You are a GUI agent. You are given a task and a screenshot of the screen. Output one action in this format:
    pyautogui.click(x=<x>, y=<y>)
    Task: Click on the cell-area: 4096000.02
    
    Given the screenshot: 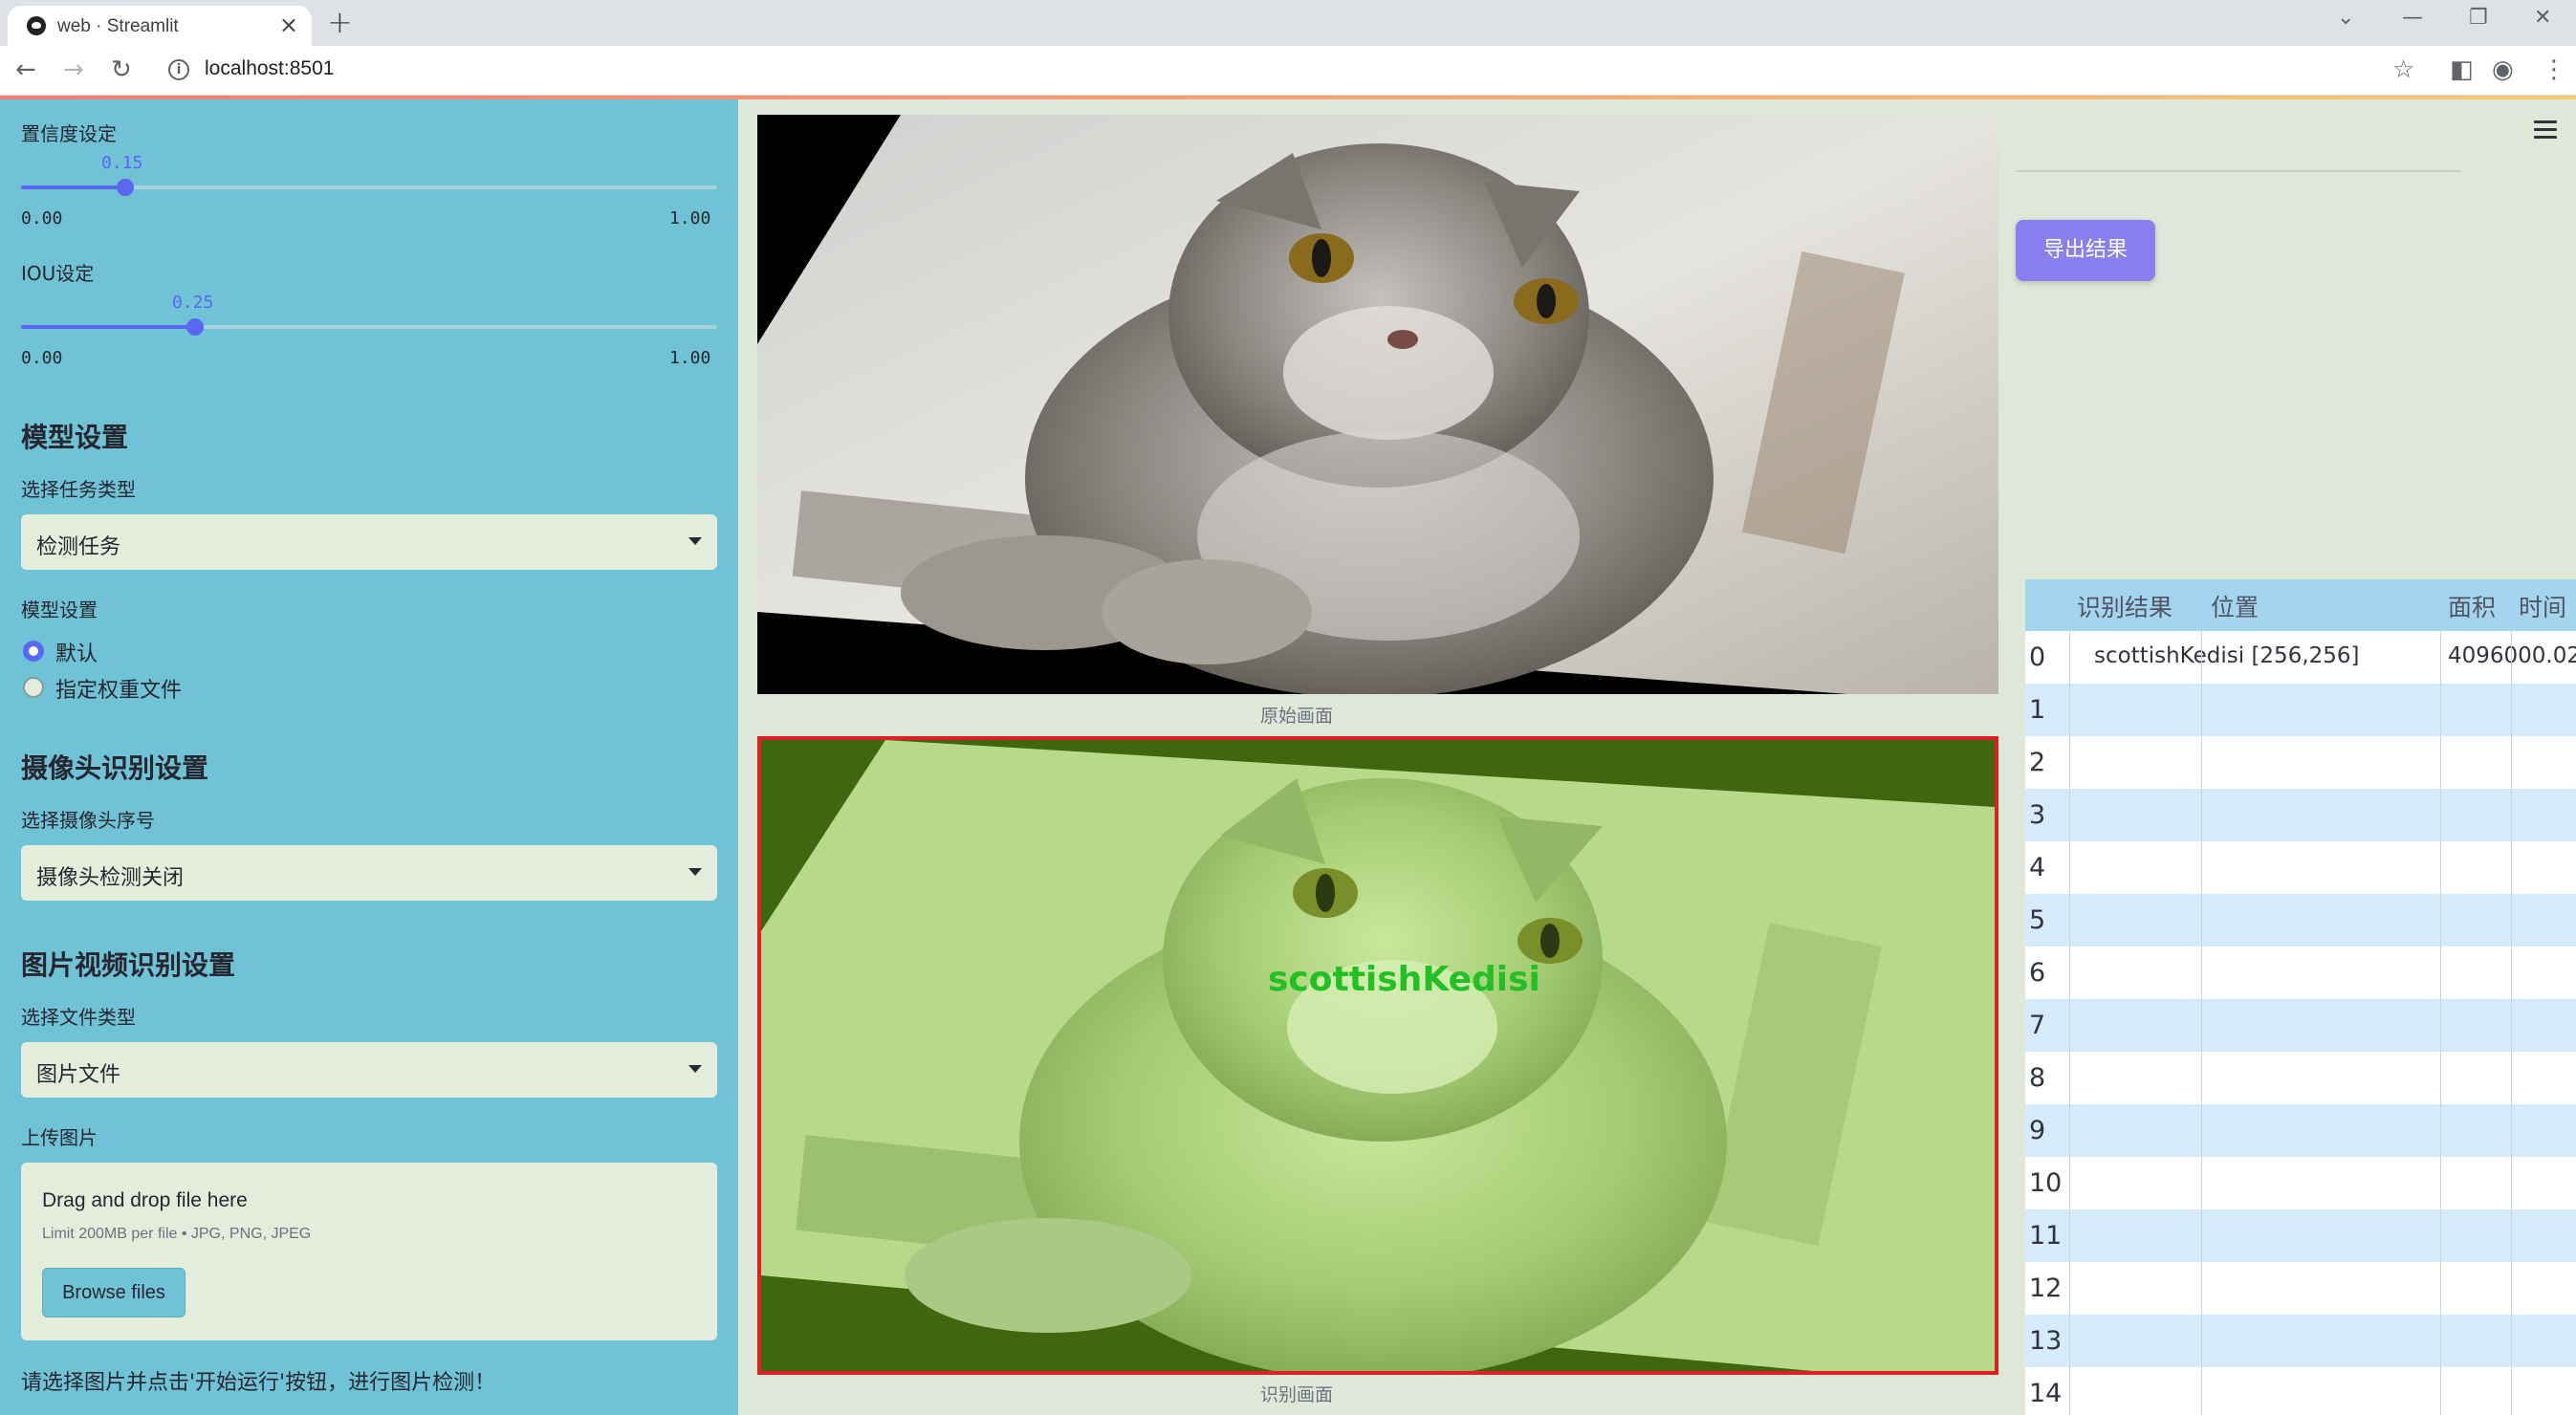 What is the action you would take?
    pyautogui.click(x=2512, y=655)
    